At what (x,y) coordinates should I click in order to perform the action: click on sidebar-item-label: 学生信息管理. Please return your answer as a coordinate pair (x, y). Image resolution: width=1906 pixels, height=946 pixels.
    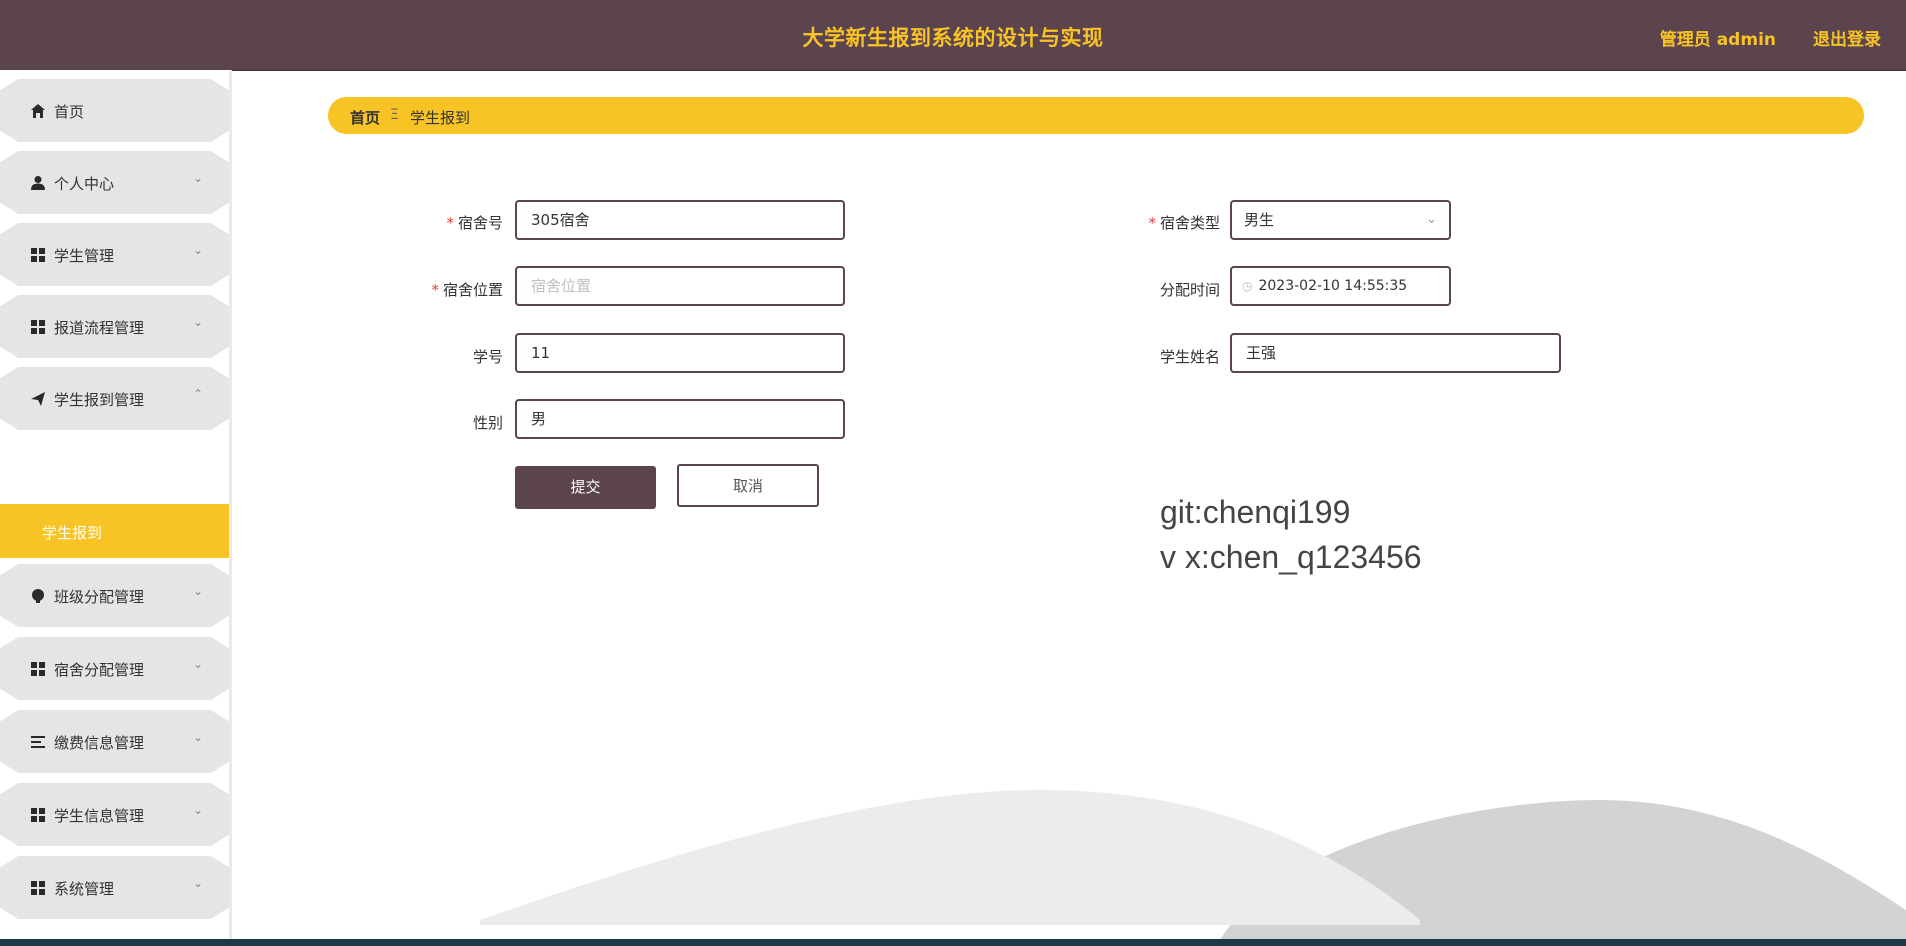
    Looking at the image, I should click on (99, 816).